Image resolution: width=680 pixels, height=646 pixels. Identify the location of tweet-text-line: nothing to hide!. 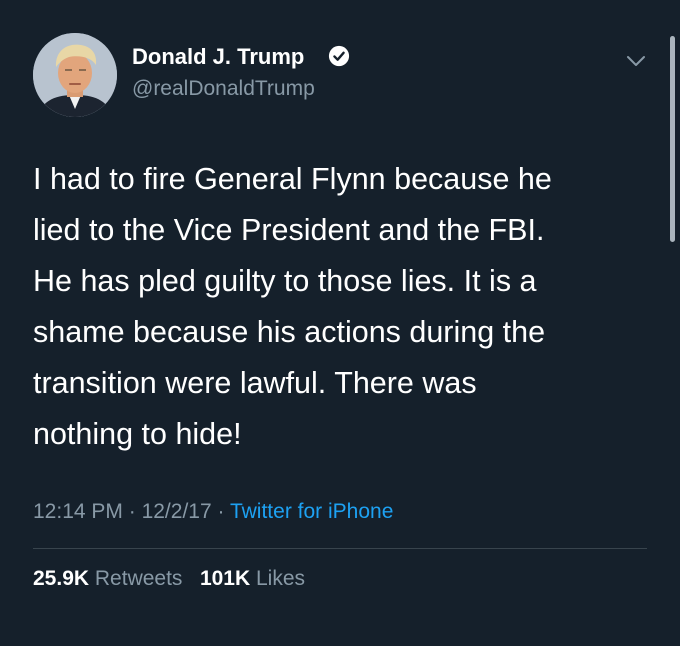
(137, 434).